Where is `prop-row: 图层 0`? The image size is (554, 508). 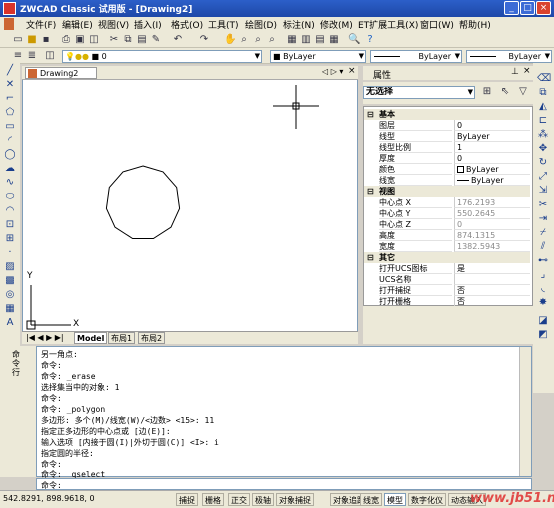
prop-row: 图层 0 is located at coordinates (447, 125).